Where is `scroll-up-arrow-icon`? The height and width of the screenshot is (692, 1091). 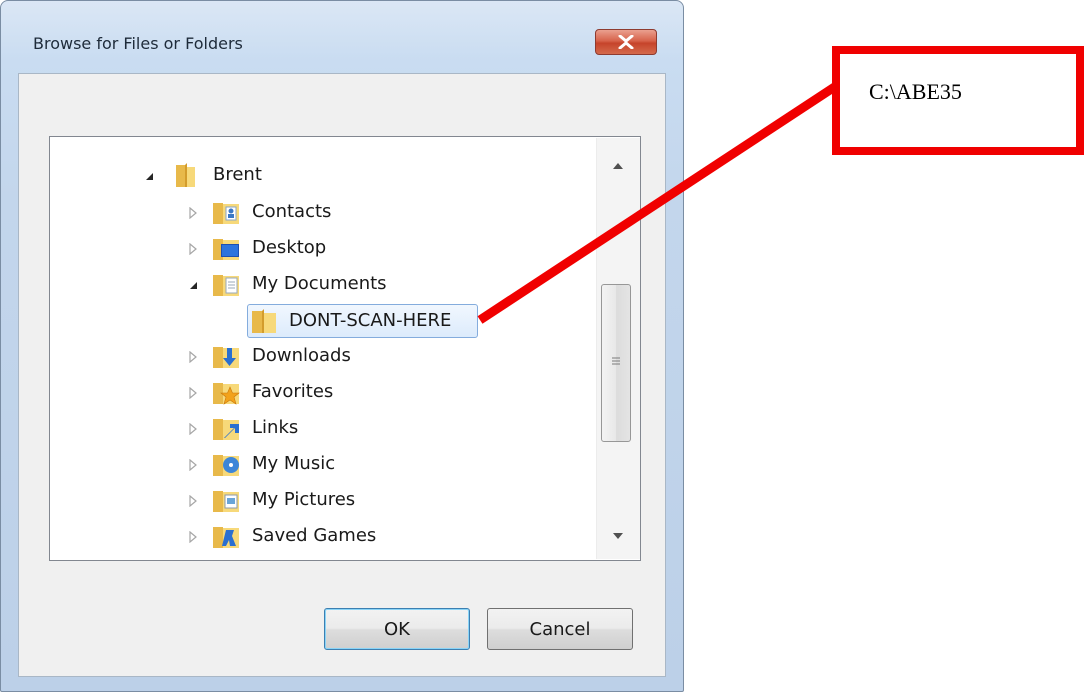
scroll-up-arrow-icon is located at coordinates (618, 166).